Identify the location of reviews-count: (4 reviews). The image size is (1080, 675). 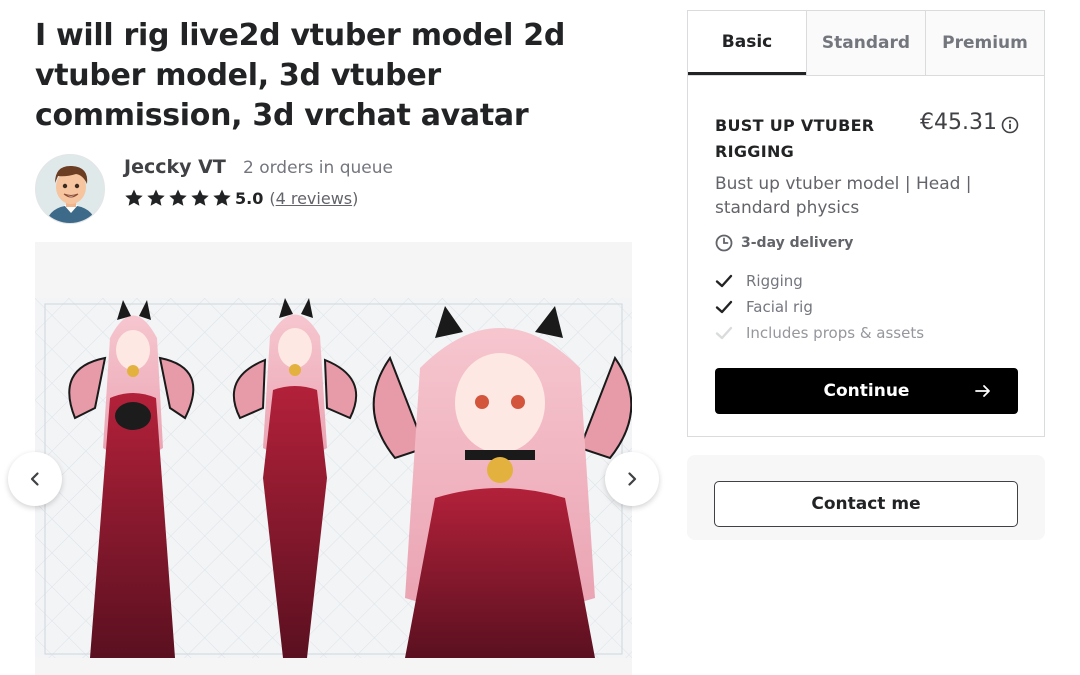
(313, 198).